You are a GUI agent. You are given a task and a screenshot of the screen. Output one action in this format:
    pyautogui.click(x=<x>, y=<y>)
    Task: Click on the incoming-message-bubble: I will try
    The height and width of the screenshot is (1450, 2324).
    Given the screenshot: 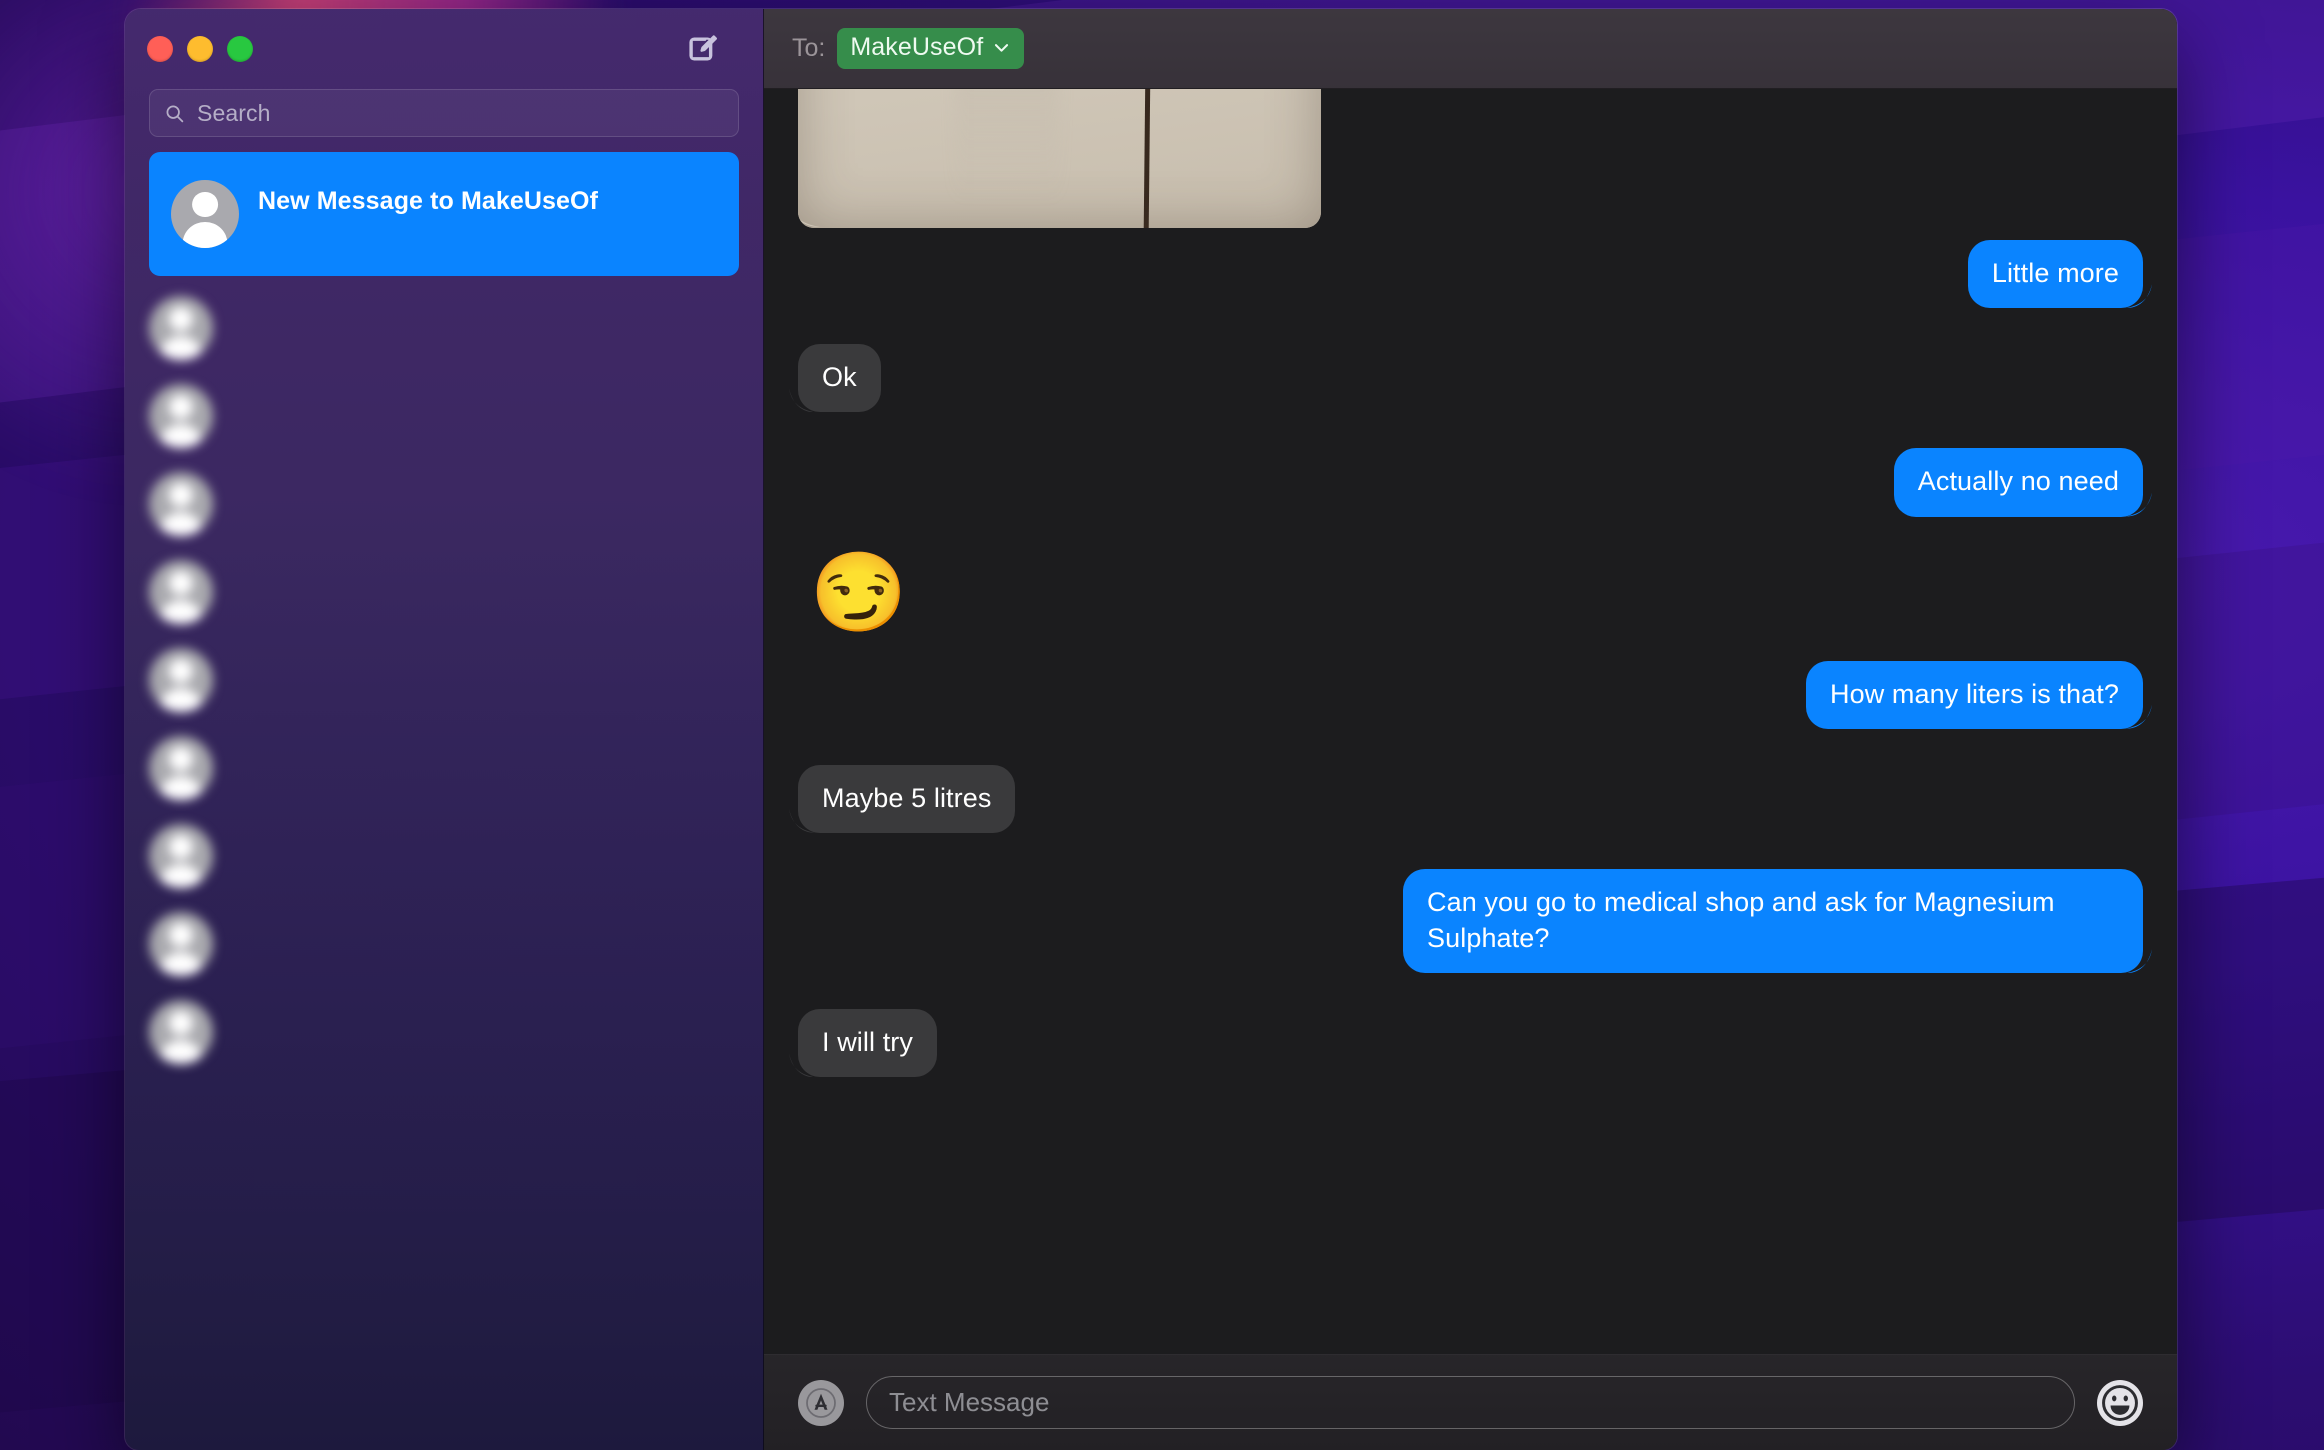 What is the action you would take?
    pyautogui.click(x=867, y=1043)
    